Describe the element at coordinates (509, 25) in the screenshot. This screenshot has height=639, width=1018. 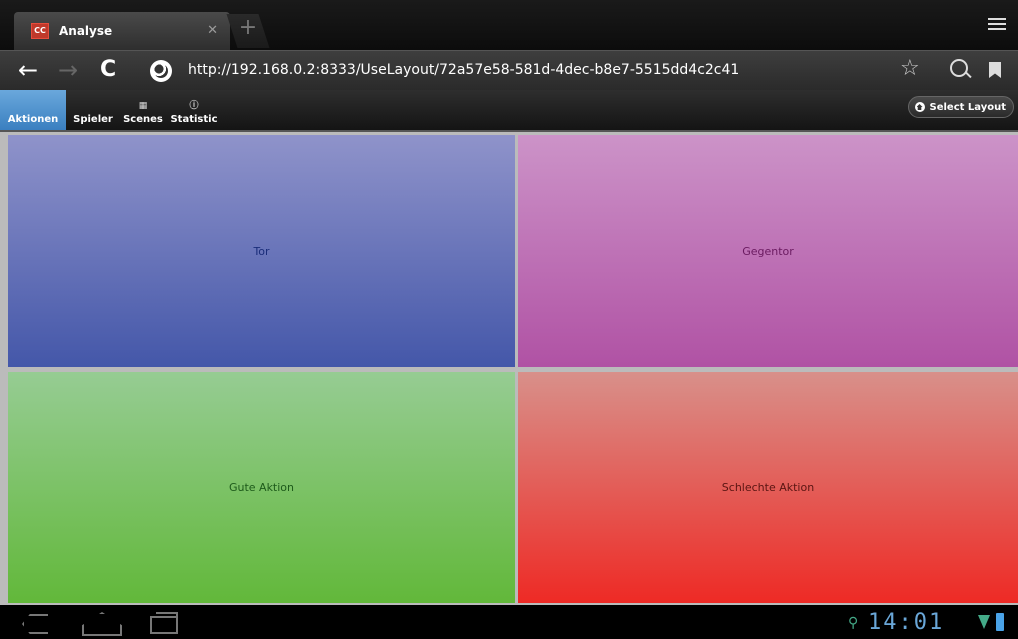
I see `browser-tab-strip: CC Analyse ✕ +` at that location.